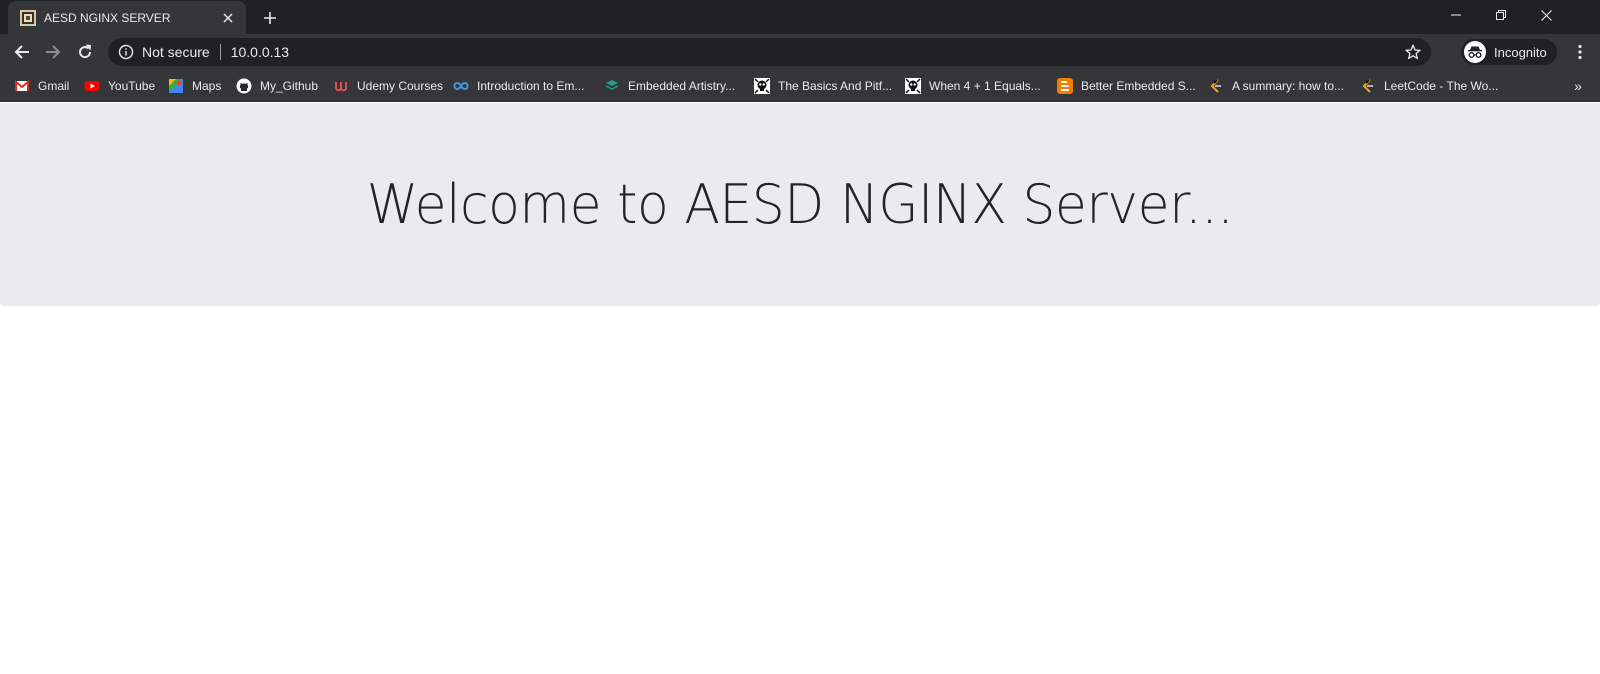 The image size is (1600, 674). I want to click on bookmark-github: My_Github, so click(277, 86).